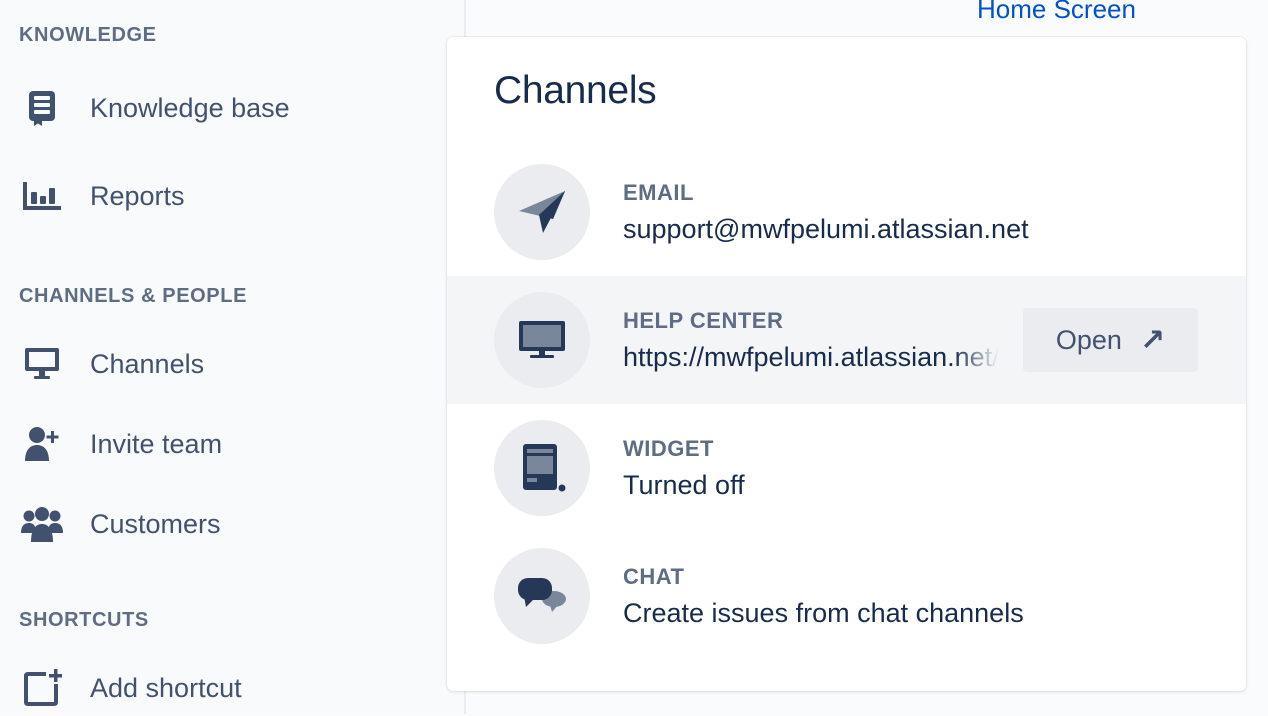 This screenshot has width=1268, height=716. What do you see at coordinates (575, 90) in the screenshot?
I see `channels-title: Channels` at bounding box center [575, 90].